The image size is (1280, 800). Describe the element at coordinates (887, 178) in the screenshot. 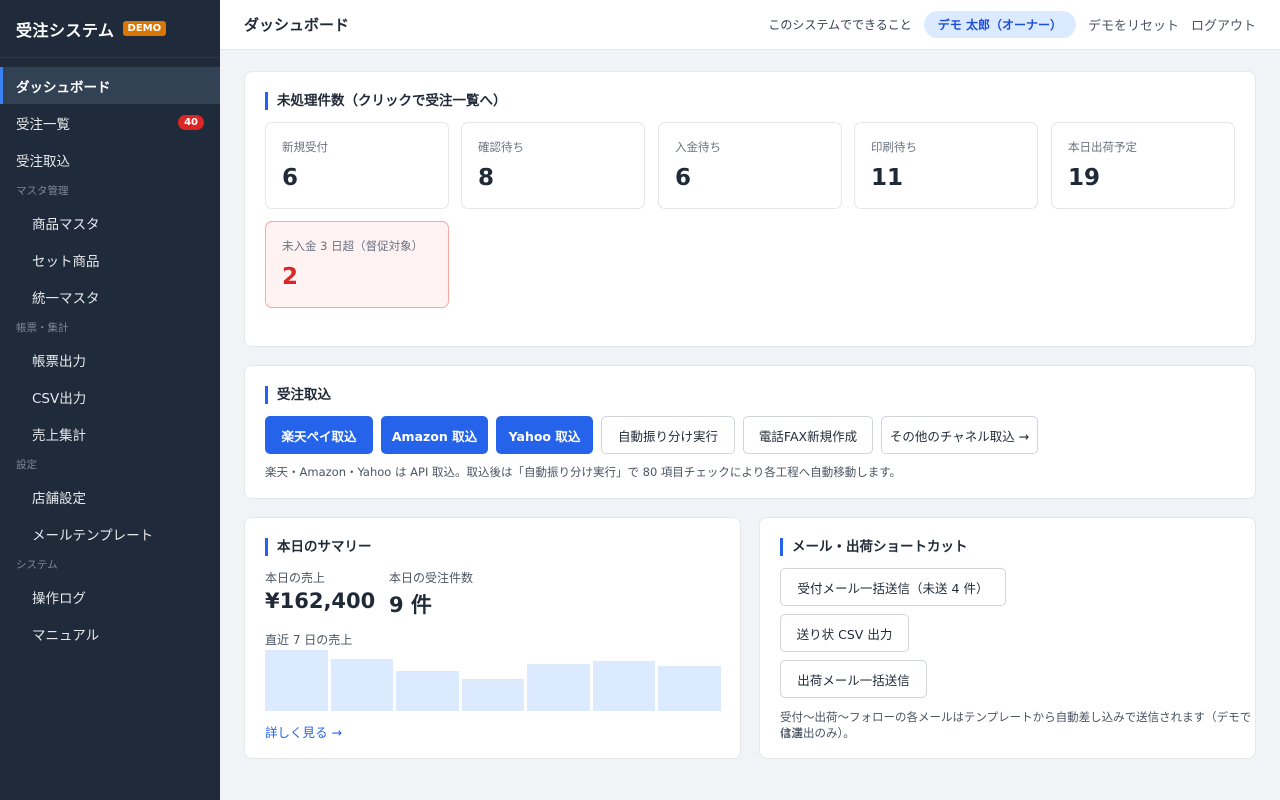

I see `stat-value: 11` at that location.